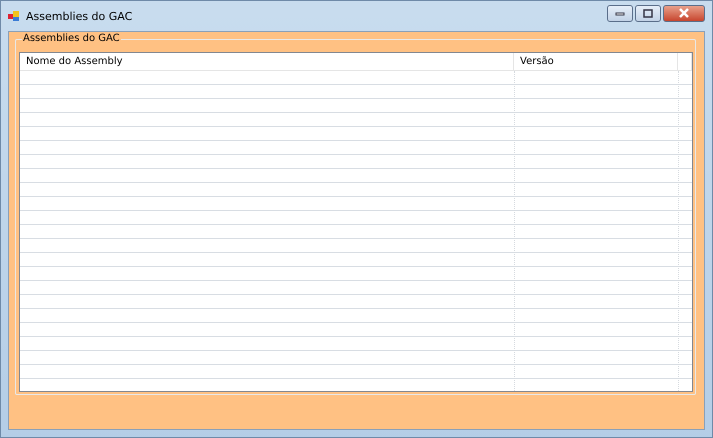 This screenshot has width=713, height=438. What do you see at coordinates (267, 61) in the screenshot?
I see `column-header: Nome do Assembly` at bounding box center [267, 61].